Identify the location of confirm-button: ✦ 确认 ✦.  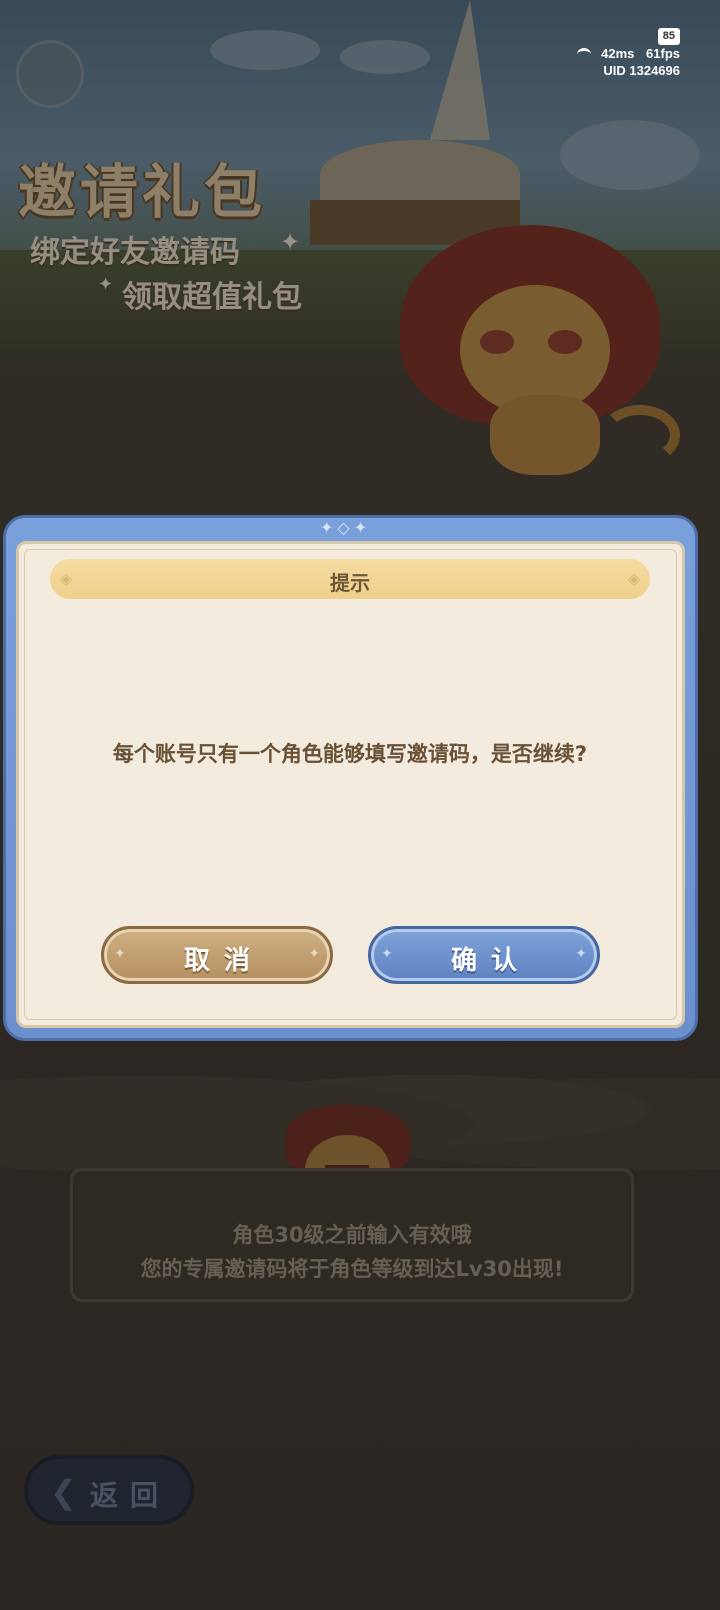
(484, 955).